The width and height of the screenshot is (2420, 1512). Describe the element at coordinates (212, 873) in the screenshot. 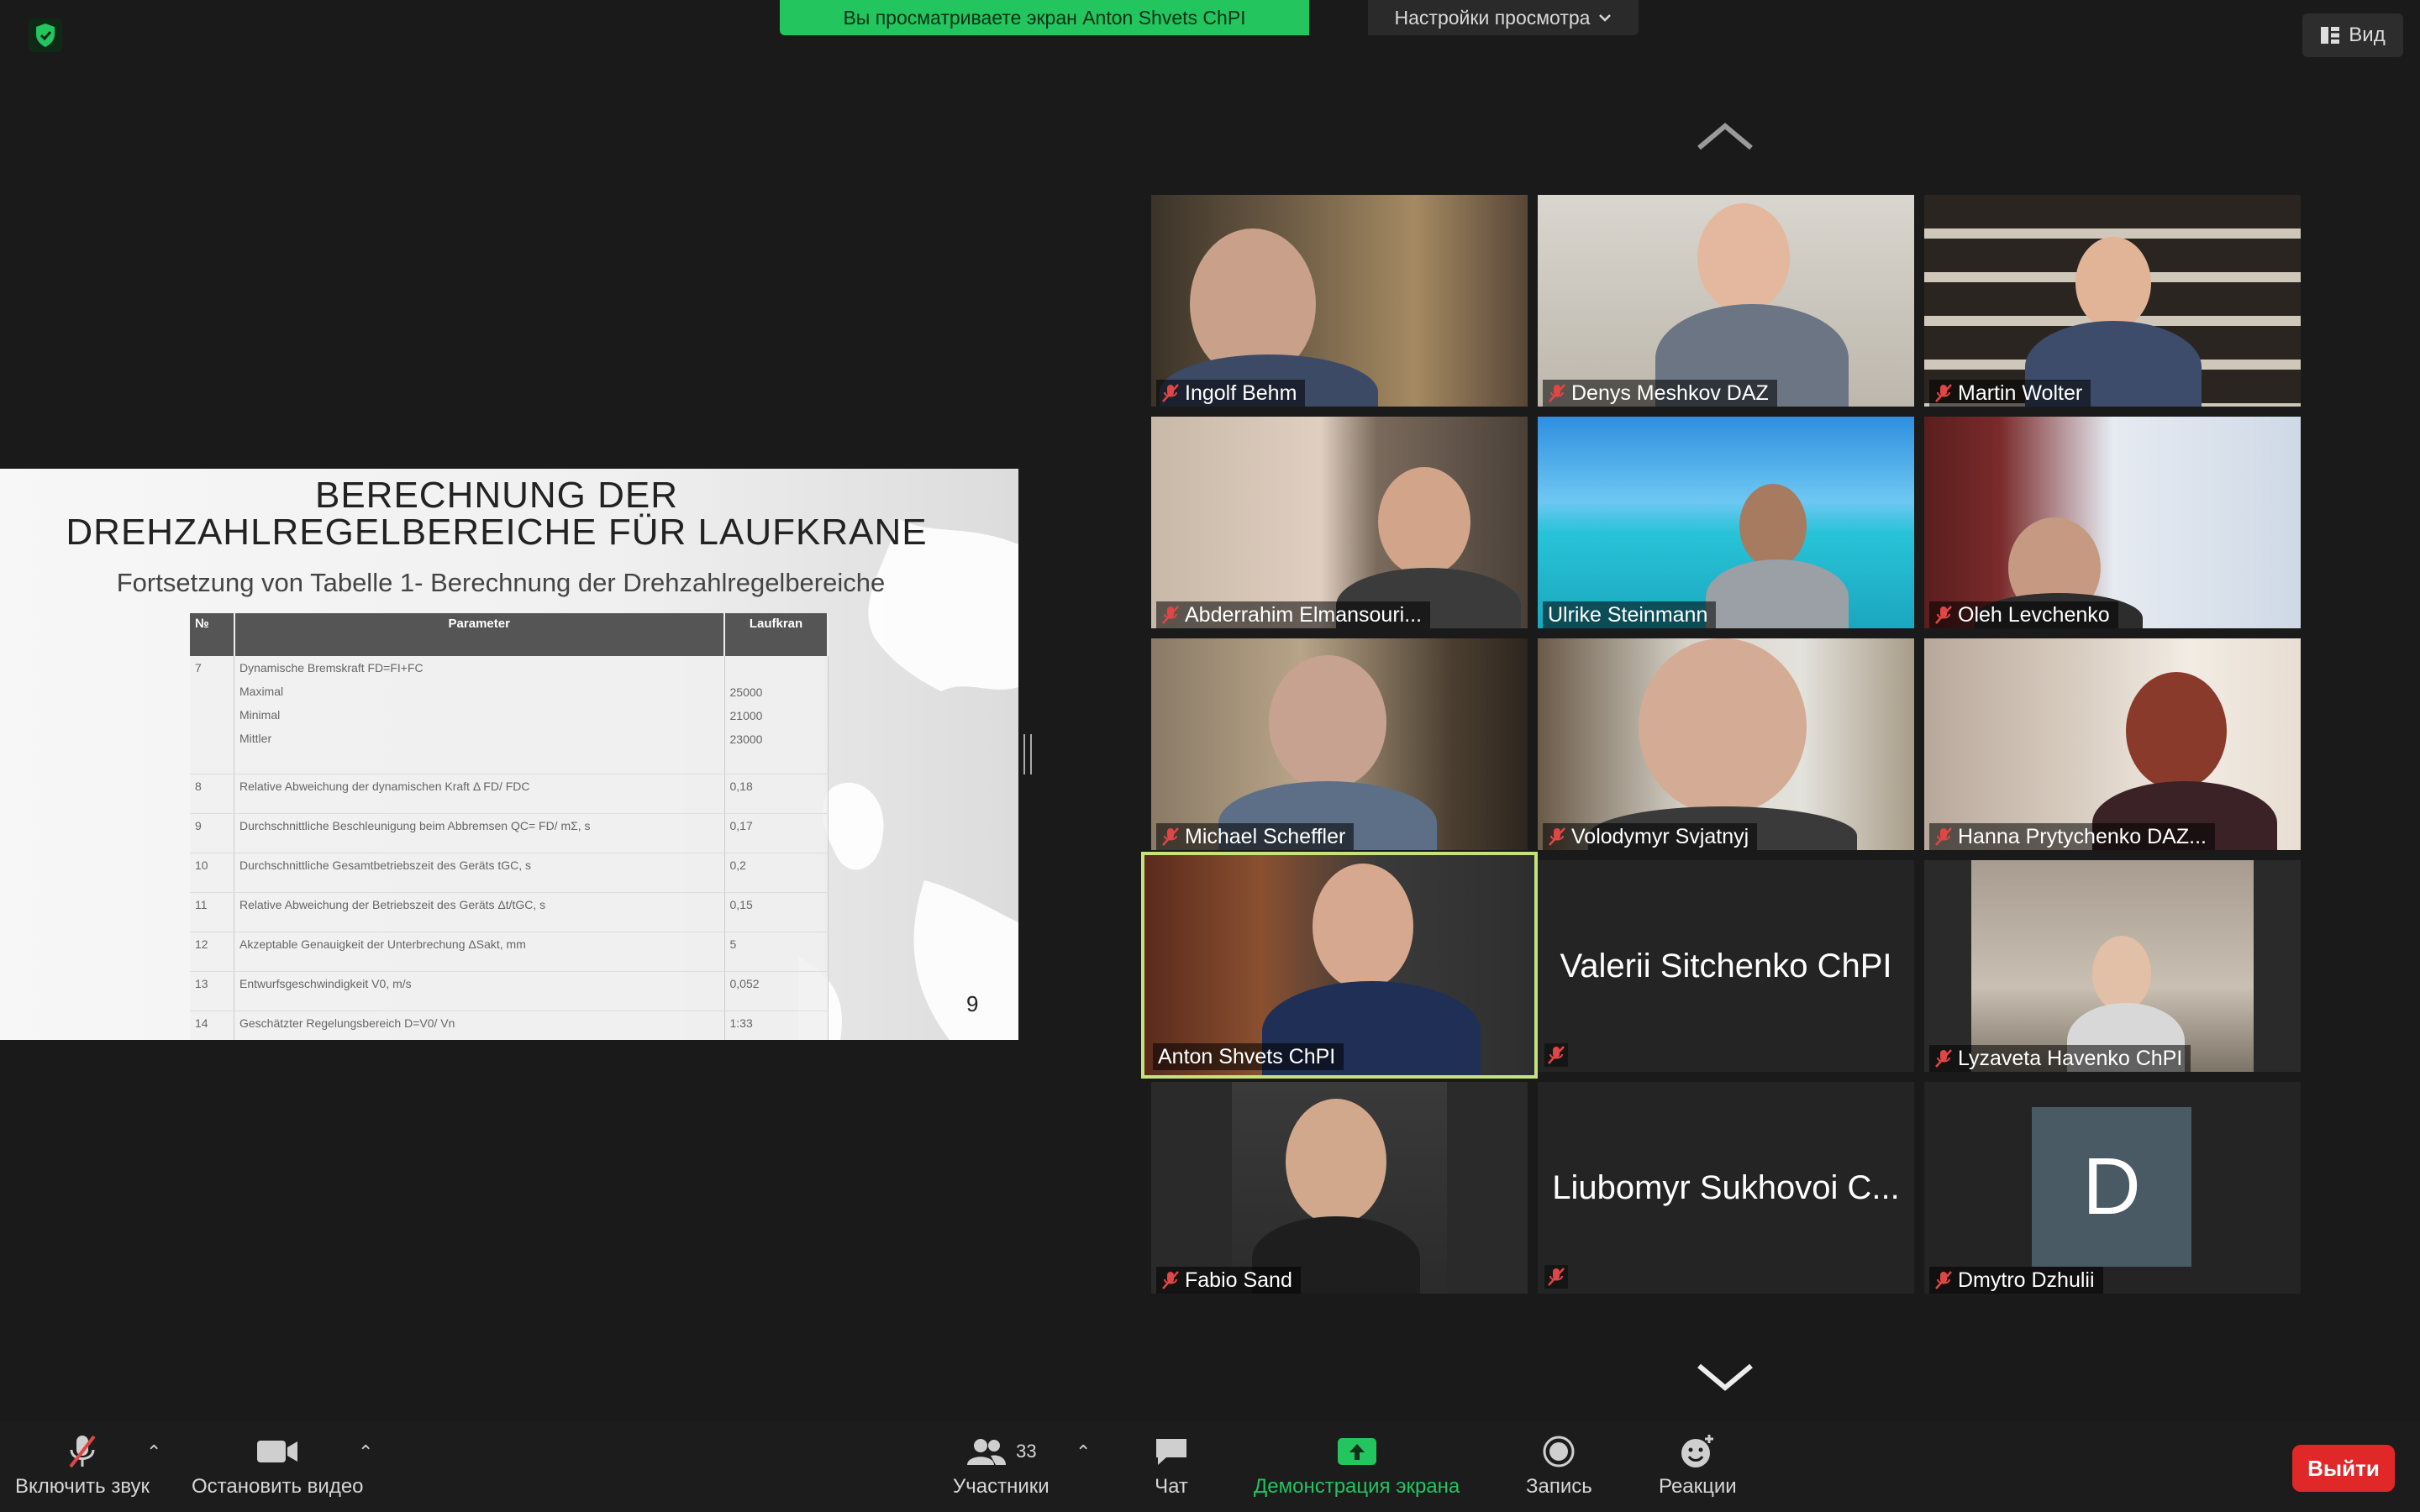

I see `row-number: 10` at that location.